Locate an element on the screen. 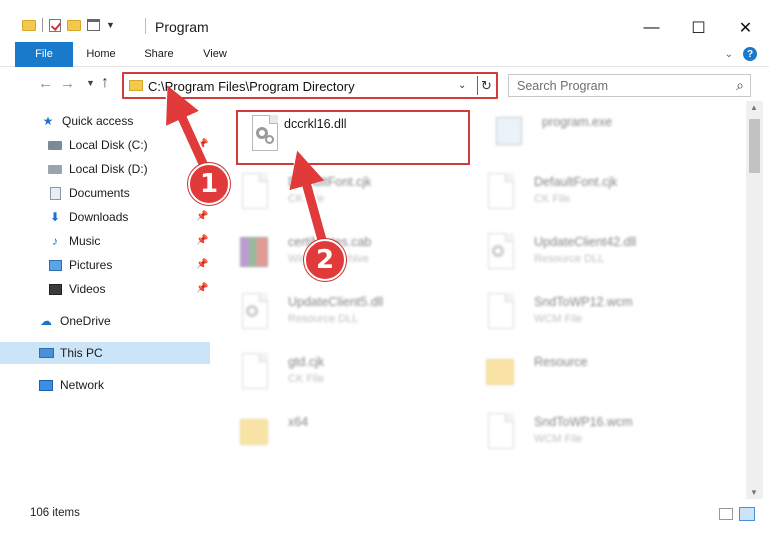  callout-badge-2: 2 is located at coordinates (325, 260).